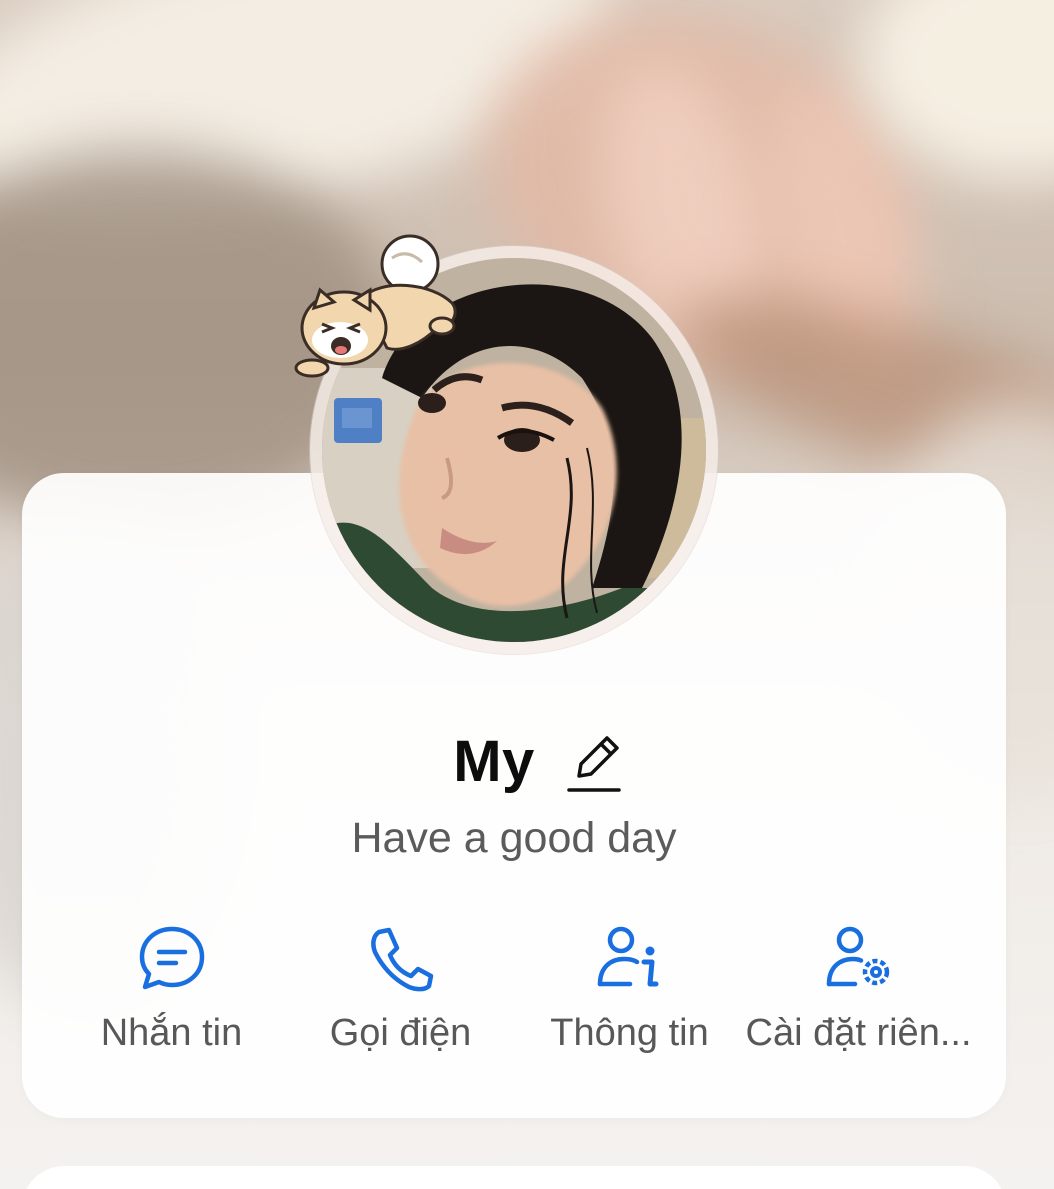 This screenshot has width=1054, height=1189. I want to click on edit-pencil-icon, so click(595, 762).